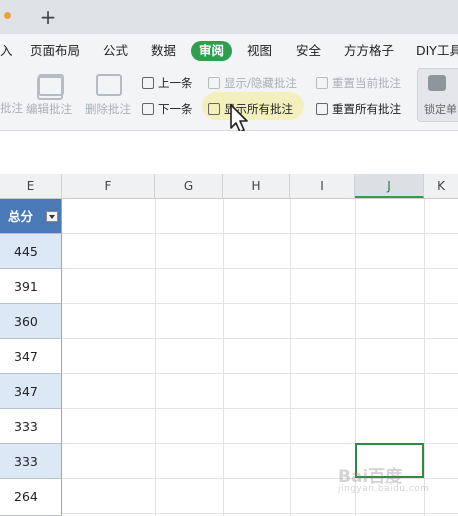 This screenshot has width=458, height=516. I want to click on total-score-header-cell: 总分, so click(31, 216).